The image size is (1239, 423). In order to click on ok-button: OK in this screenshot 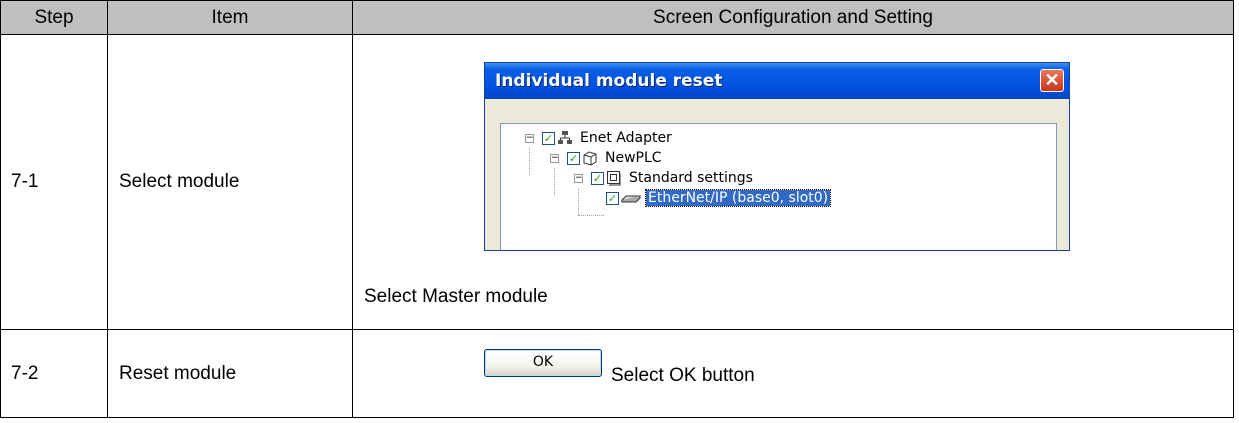, I will do `click(543, 363)`.